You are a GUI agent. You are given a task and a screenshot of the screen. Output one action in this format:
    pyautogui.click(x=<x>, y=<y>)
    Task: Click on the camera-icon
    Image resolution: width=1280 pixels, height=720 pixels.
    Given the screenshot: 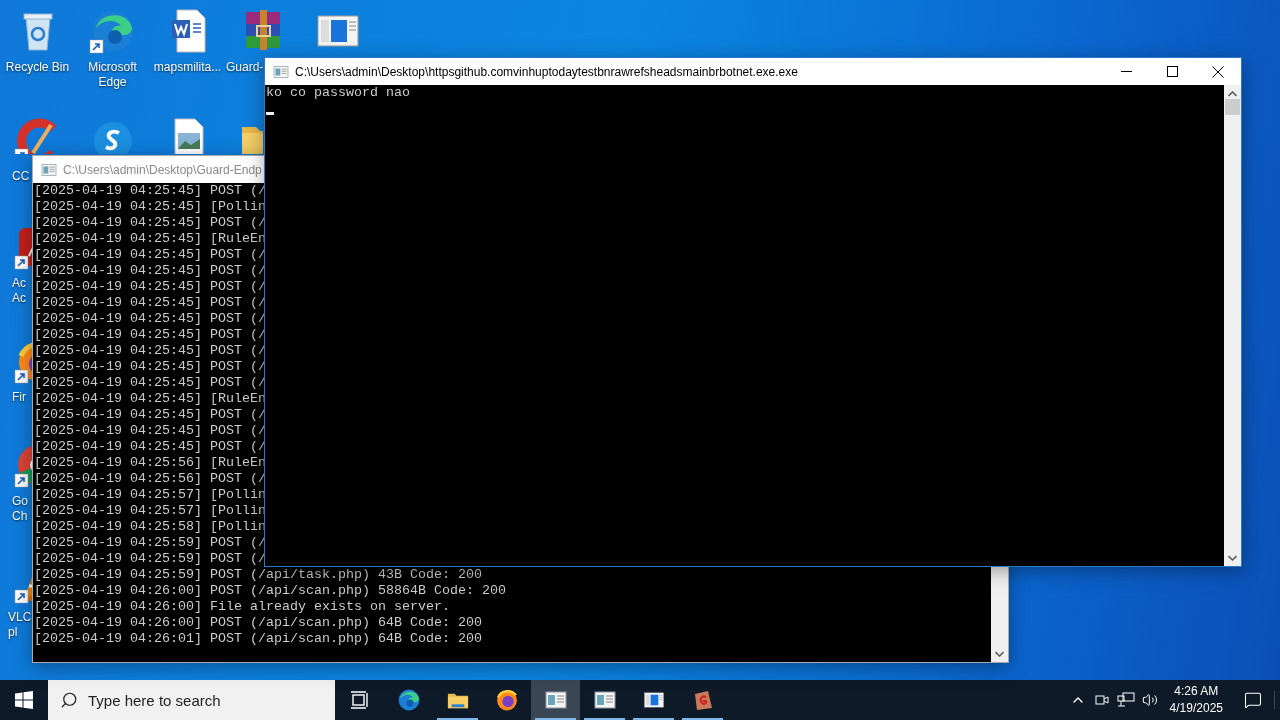 What is the action you would take?
    pyautogui.click(x=1101, y=700)
    